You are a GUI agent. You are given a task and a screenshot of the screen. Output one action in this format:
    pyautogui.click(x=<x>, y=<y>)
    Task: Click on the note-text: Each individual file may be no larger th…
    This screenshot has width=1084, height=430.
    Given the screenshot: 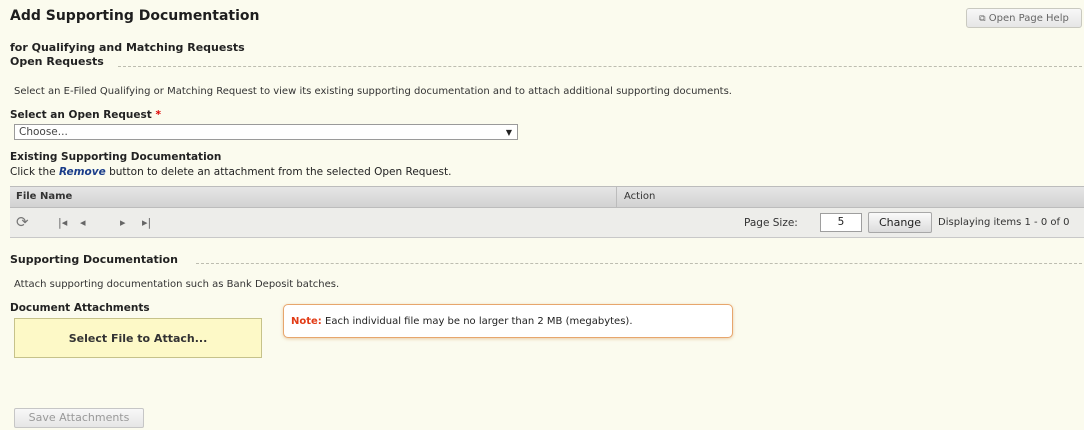 What is the action you would take?
    pyautogui.click(x=479, y=321)
    